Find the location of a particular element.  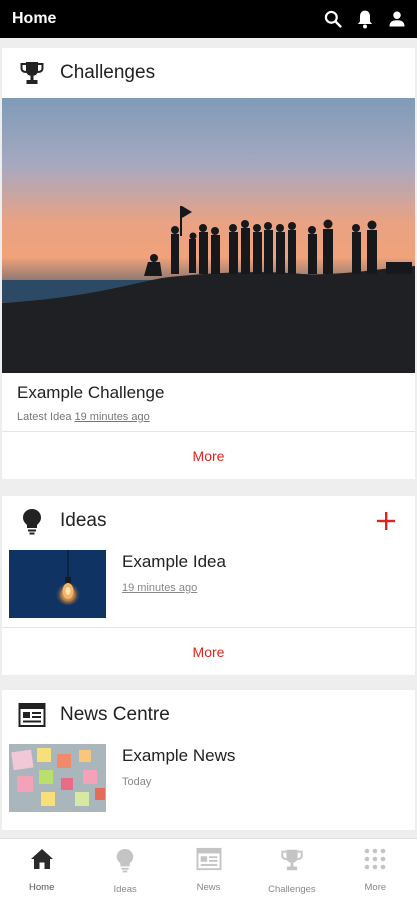

news-title: News Centre is located at coordinates (115, 714).